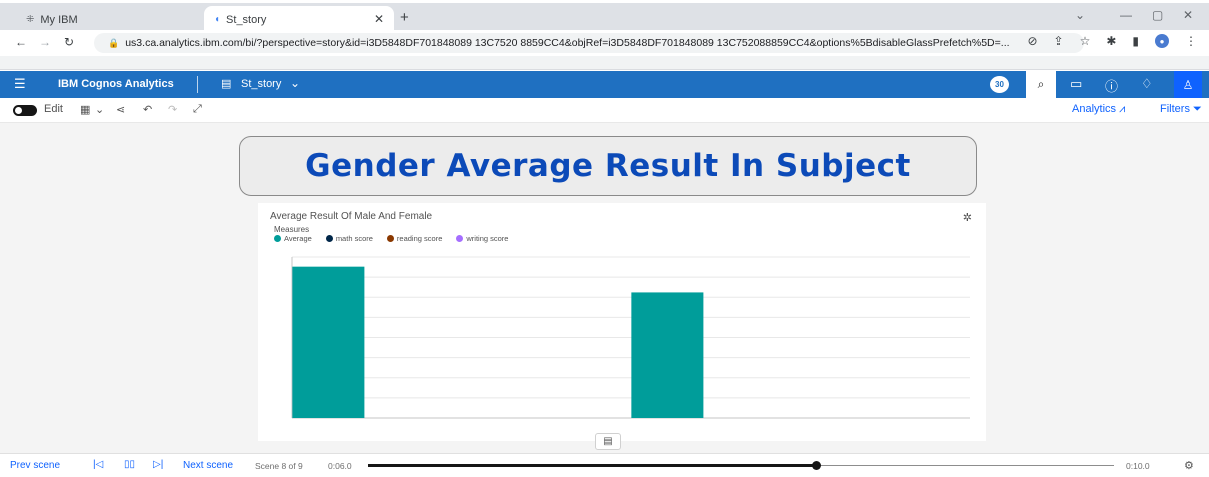  What do you see at coordinates (158, 464) in the screenshot?
I see `skip-forward-icon: ▷|` at bounding box center [158, 464].